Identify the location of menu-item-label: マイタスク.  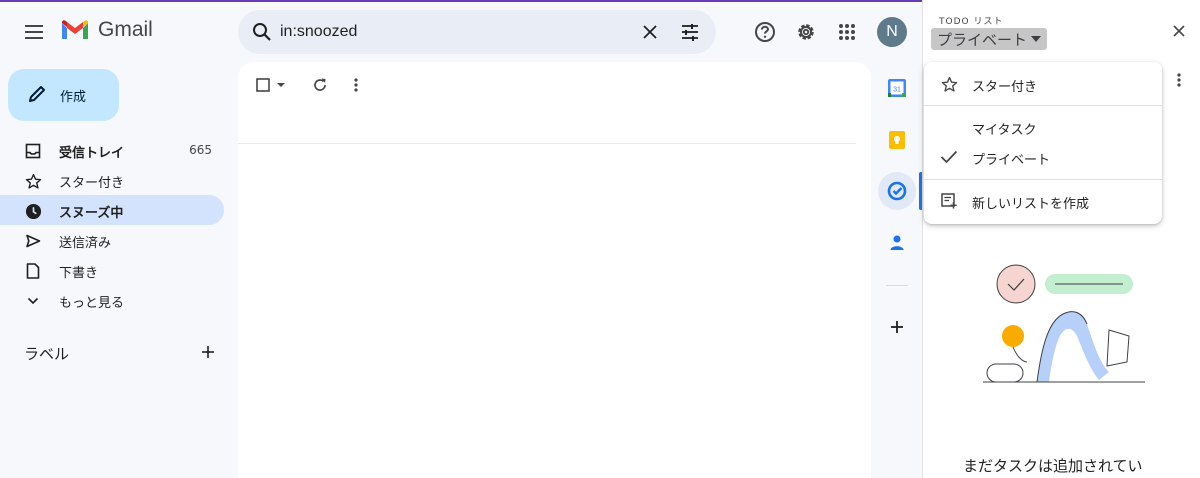
(1004, 130).